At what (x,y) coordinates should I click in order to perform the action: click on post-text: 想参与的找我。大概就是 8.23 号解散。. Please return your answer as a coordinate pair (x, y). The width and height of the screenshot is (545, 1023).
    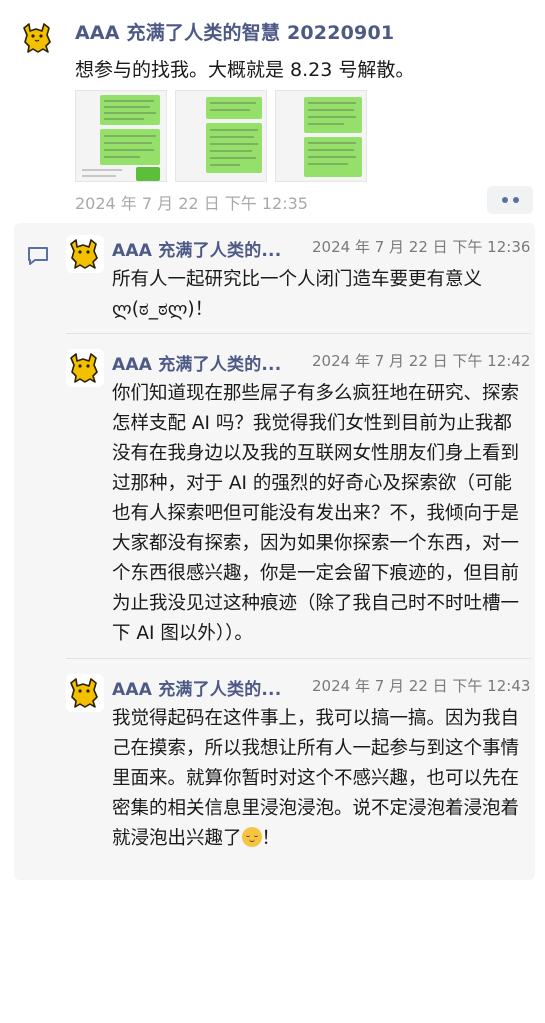
    Looking at the image, I should click on (245, 70).